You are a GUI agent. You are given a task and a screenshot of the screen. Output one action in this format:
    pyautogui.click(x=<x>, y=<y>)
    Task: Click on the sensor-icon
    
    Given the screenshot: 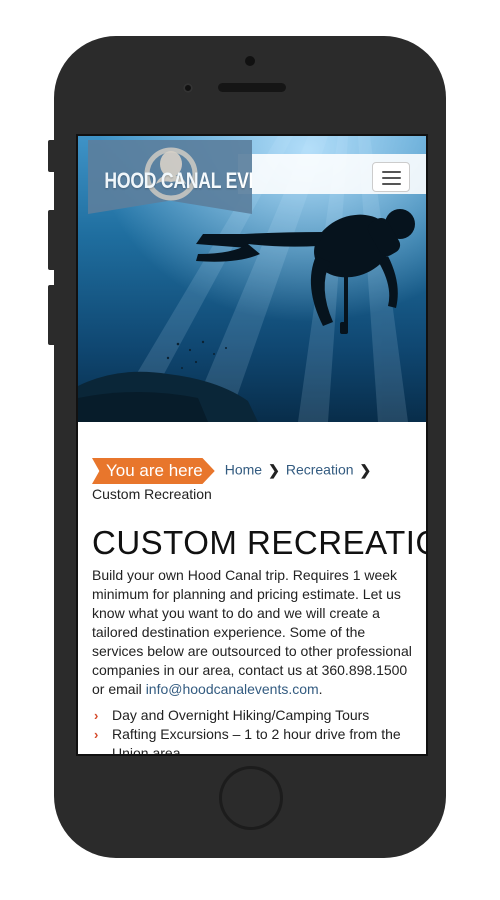 What is the action you would take?
    pyautogui.click(x=188, y=88)
    